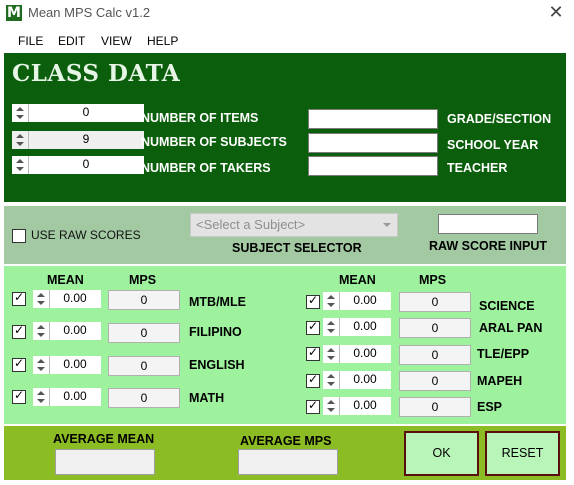  I want to click on average-mean-field, so click(105, 462).